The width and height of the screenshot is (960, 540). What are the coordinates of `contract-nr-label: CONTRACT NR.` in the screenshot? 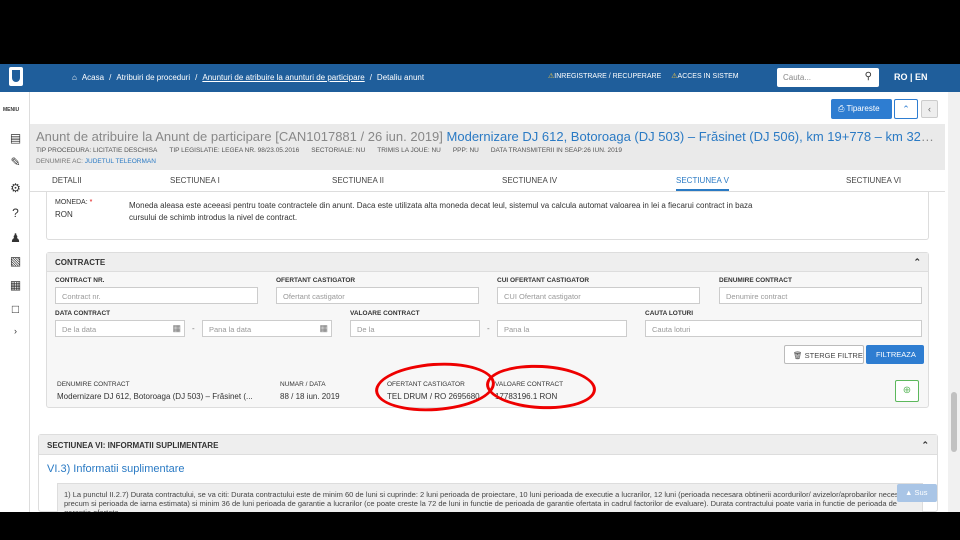 It's located at (80, 280).